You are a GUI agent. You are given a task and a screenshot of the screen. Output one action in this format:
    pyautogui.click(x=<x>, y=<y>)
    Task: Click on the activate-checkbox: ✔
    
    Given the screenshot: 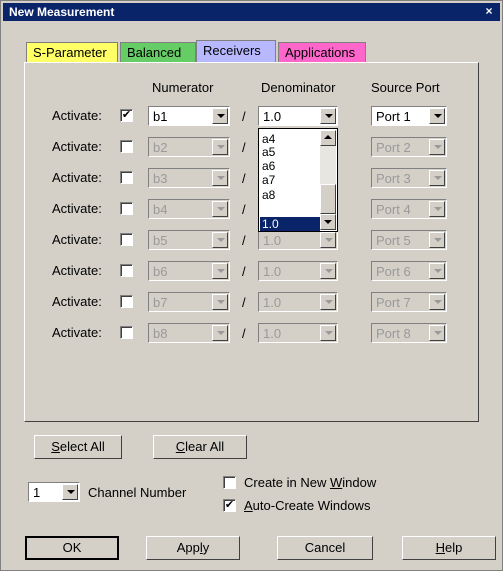 What is the action you would take?
    pyautogui.click(x=126, y=115)
    